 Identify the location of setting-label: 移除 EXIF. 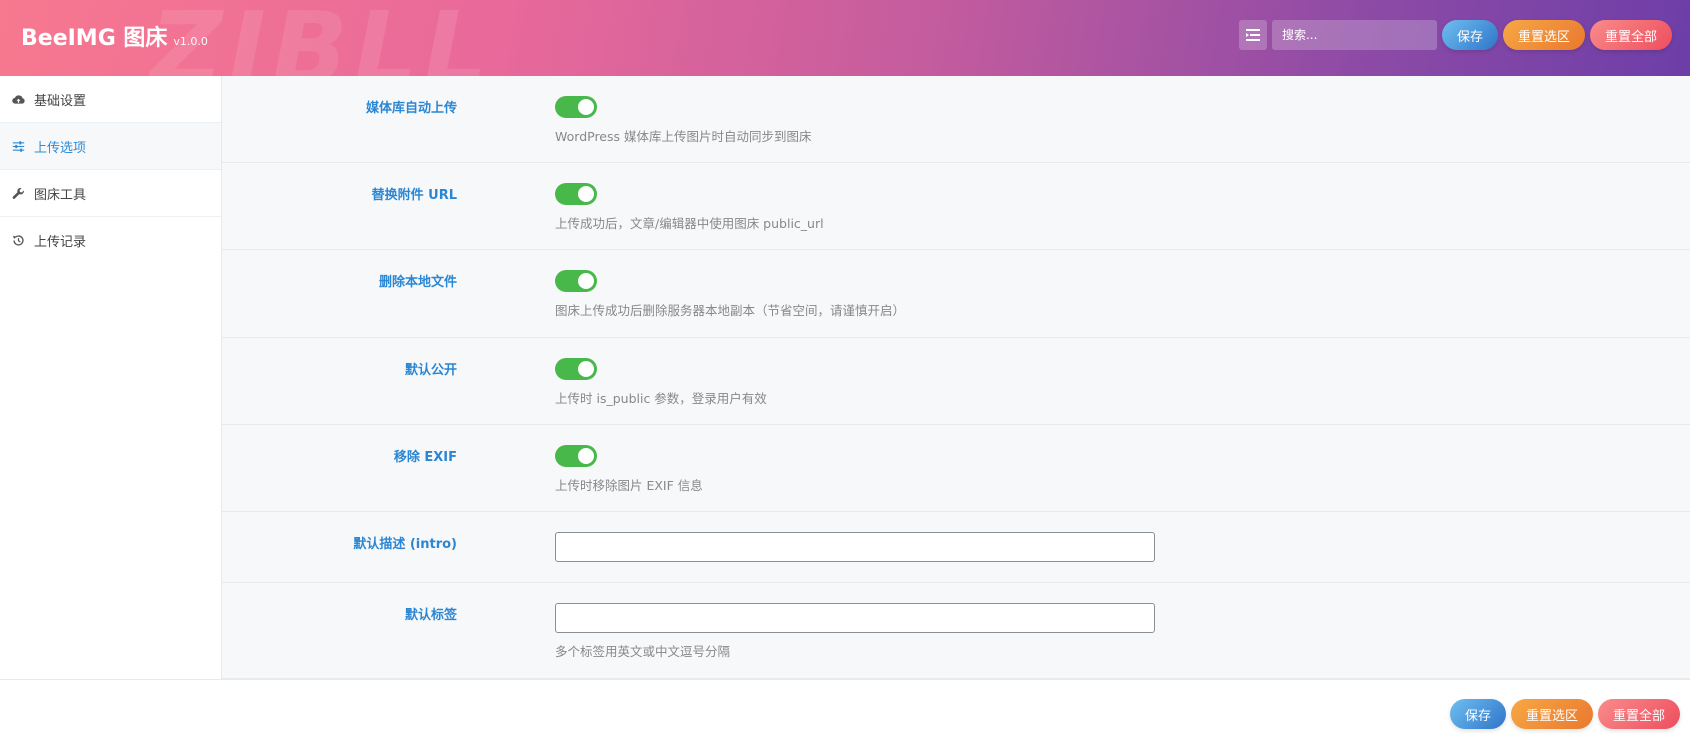
(425, 457).